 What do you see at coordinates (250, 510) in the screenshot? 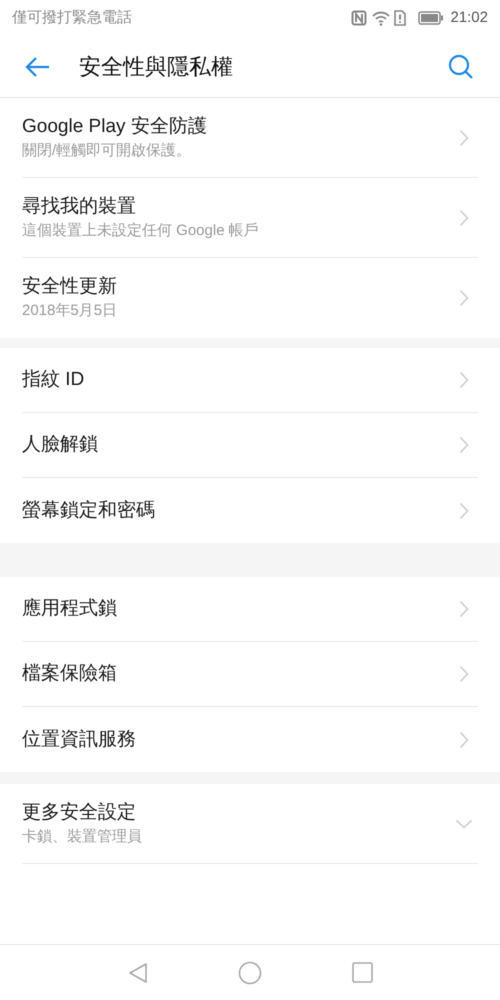
I see `settings-item: 螢幕鎖定和密碼` at bounding box center [250, 510].